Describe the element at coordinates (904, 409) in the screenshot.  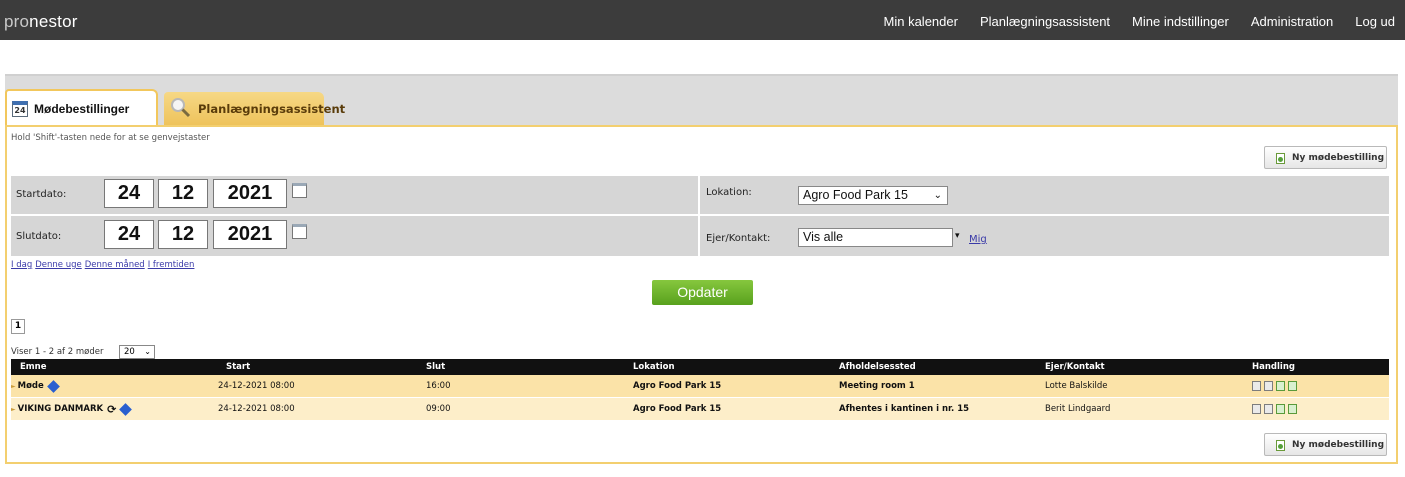
I see `row-venue: Afhentes i kantinen i nr. 15` at that location.